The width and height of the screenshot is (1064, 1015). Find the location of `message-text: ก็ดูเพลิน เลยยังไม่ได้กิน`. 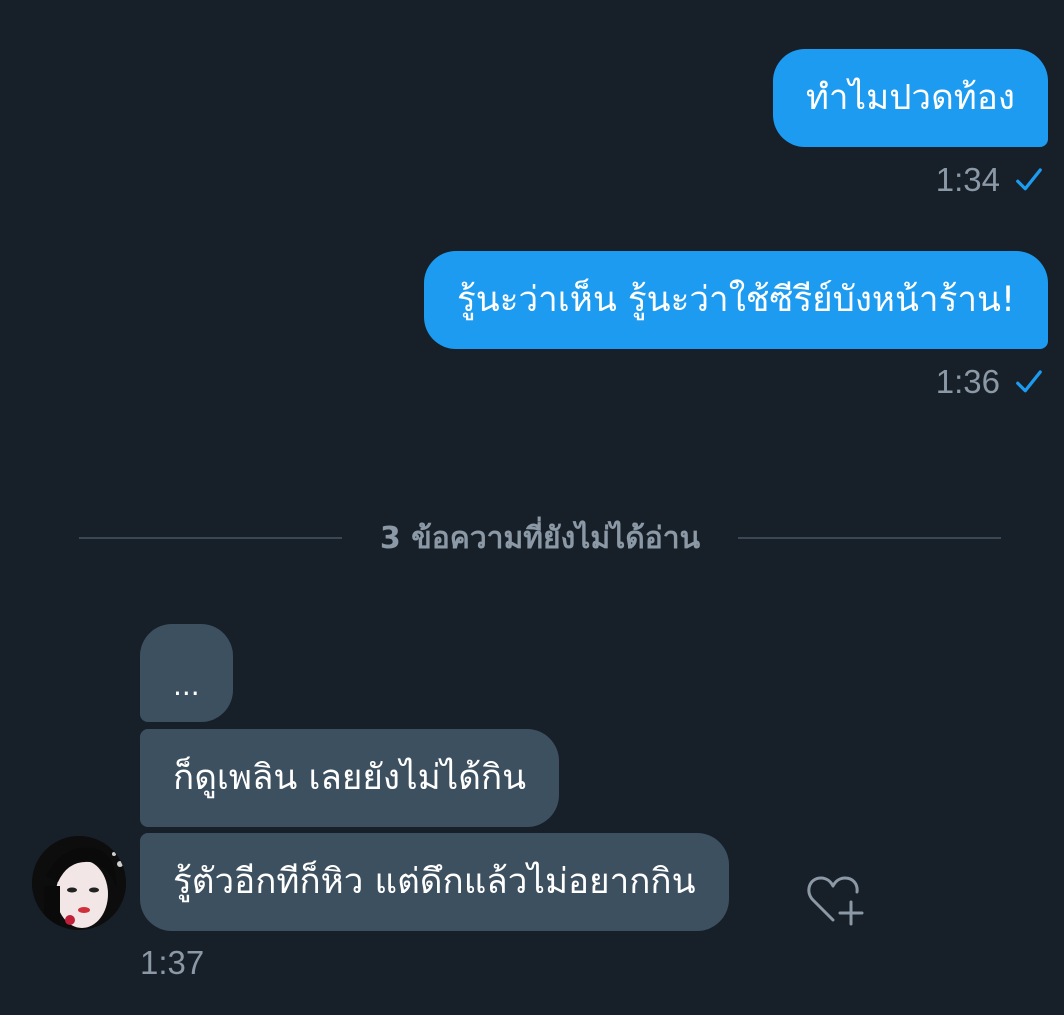

message-text: ก็ดูเพลิน เลยยังไม่ได้กิน is located at coordinates (350, 778).